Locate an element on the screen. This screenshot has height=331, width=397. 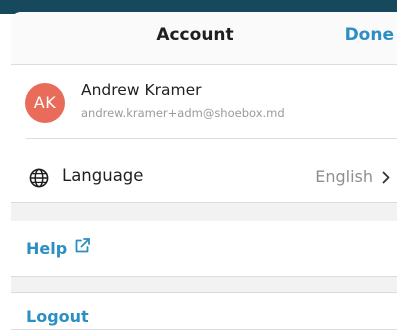
logout-divider is located at coordinates (204, 329).